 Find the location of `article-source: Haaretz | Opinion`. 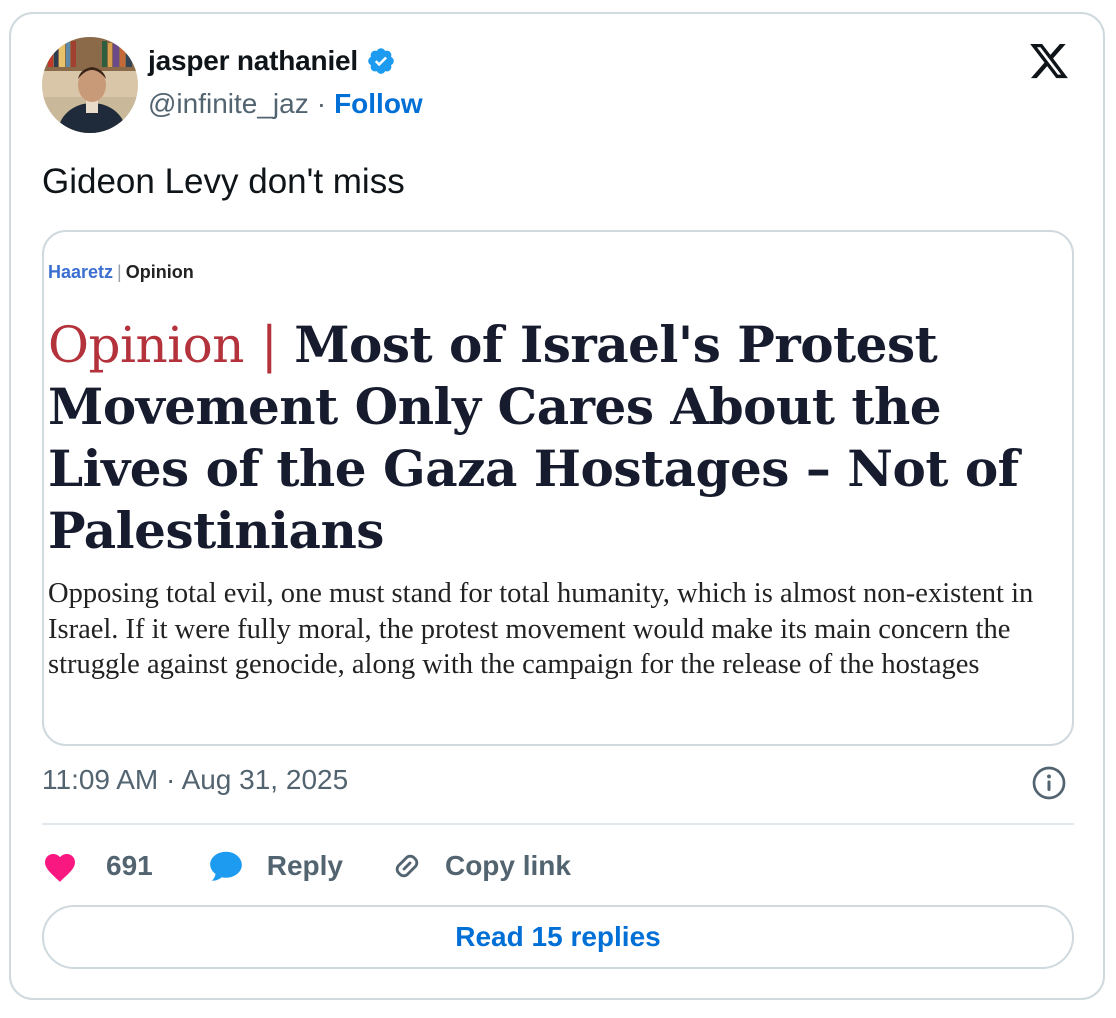

article-source: Haaretz | Opinion is located at coordinates (121, 272).